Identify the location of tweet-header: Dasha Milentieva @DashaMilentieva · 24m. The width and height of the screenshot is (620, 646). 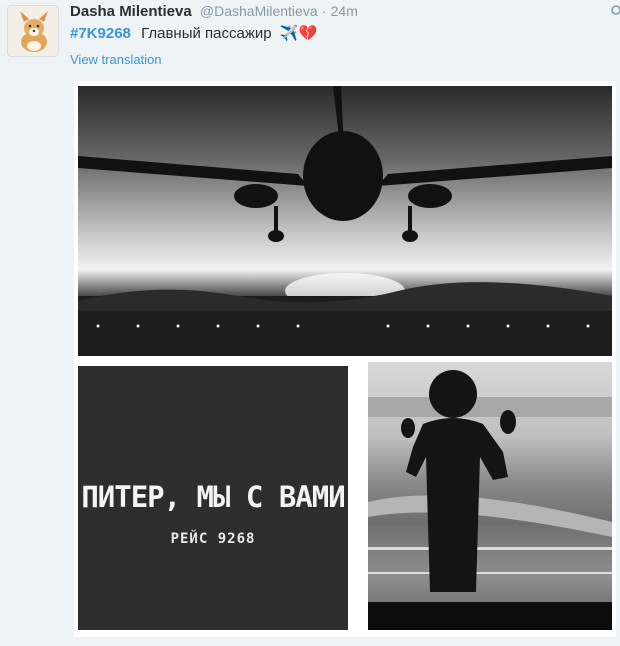
(214, 11).